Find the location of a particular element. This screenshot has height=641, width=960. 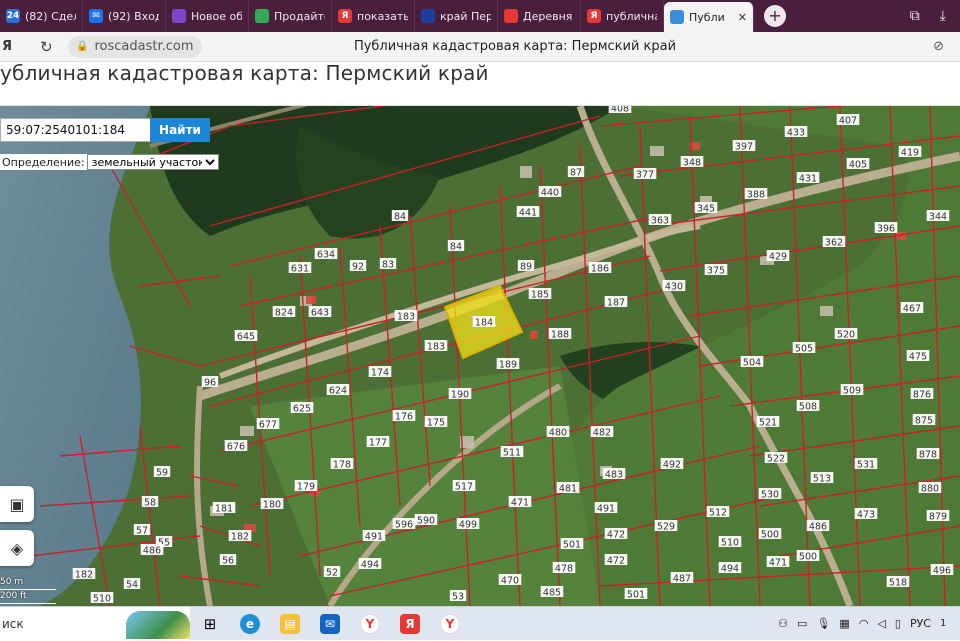

parcel-label: 481 is located at coordinates (568, 489).